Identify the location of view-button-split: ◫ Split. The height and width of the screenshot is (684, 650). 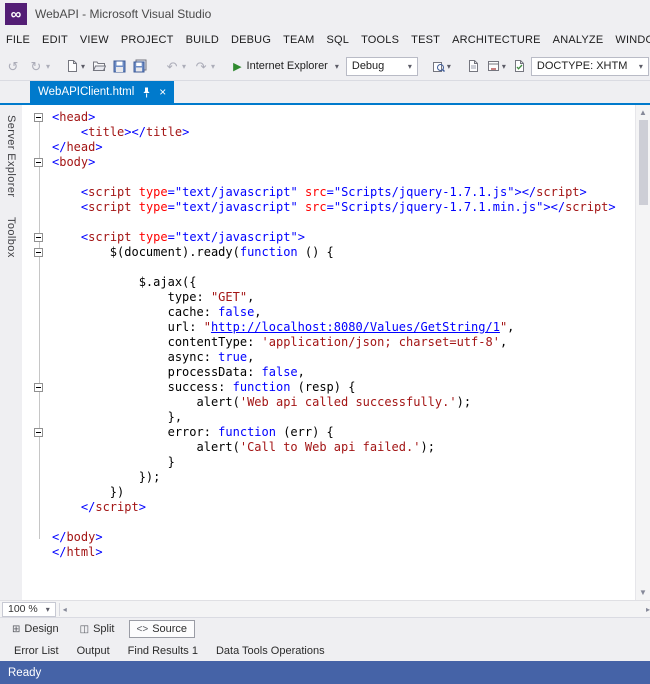
(97, 629).